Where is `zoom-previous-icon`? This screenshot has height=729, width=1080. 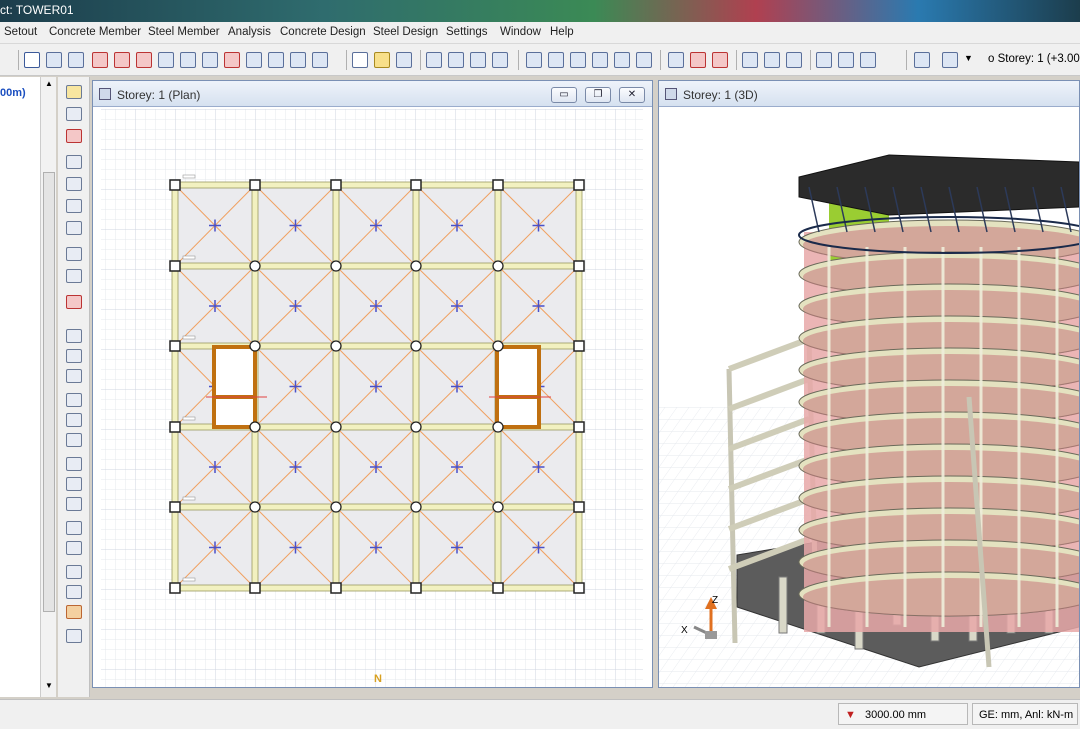 zoom-previous-icon is located at coordinates (74, 184).